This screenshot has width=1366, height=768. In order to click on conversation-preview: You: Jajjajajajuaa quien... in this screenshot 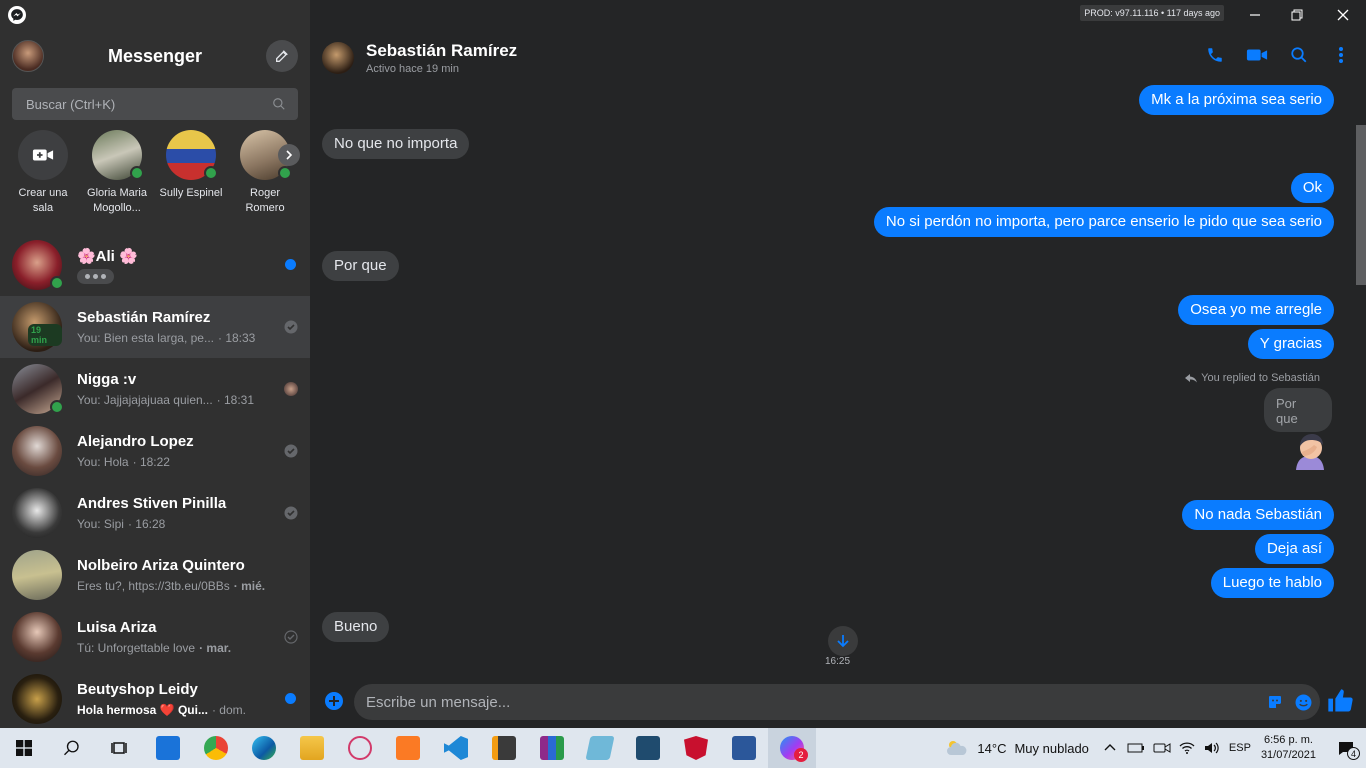, I will do `click(145, 400)`.